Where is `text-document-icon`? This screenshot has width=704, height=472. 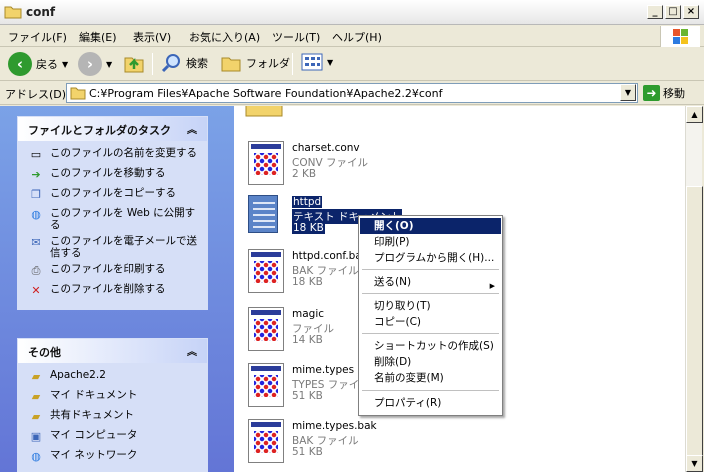
text-document-icon is located at coordinates (263, 214).